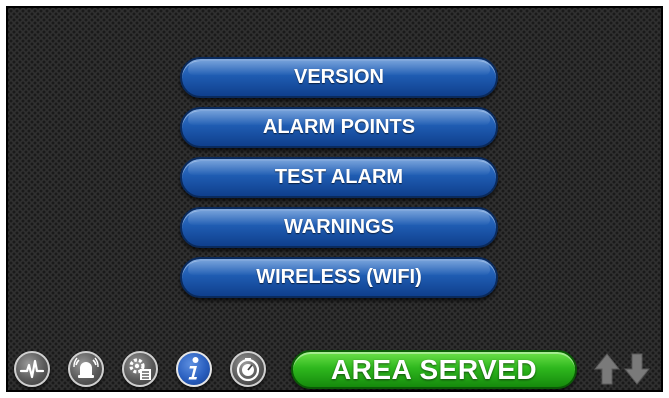 This screenshot has height=398, width=669. I want to click on alarm-points-button-label: ALARM POINTS, so click(339, 127).